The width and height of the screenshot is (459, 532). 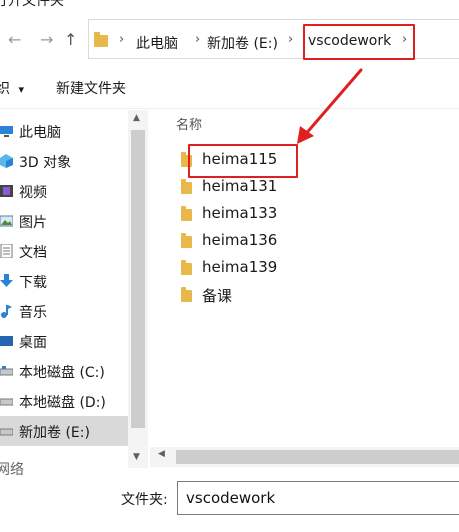 I want to click on sidebar-item-label: 本地磁盘 (D:), so click(x=62, y=403).